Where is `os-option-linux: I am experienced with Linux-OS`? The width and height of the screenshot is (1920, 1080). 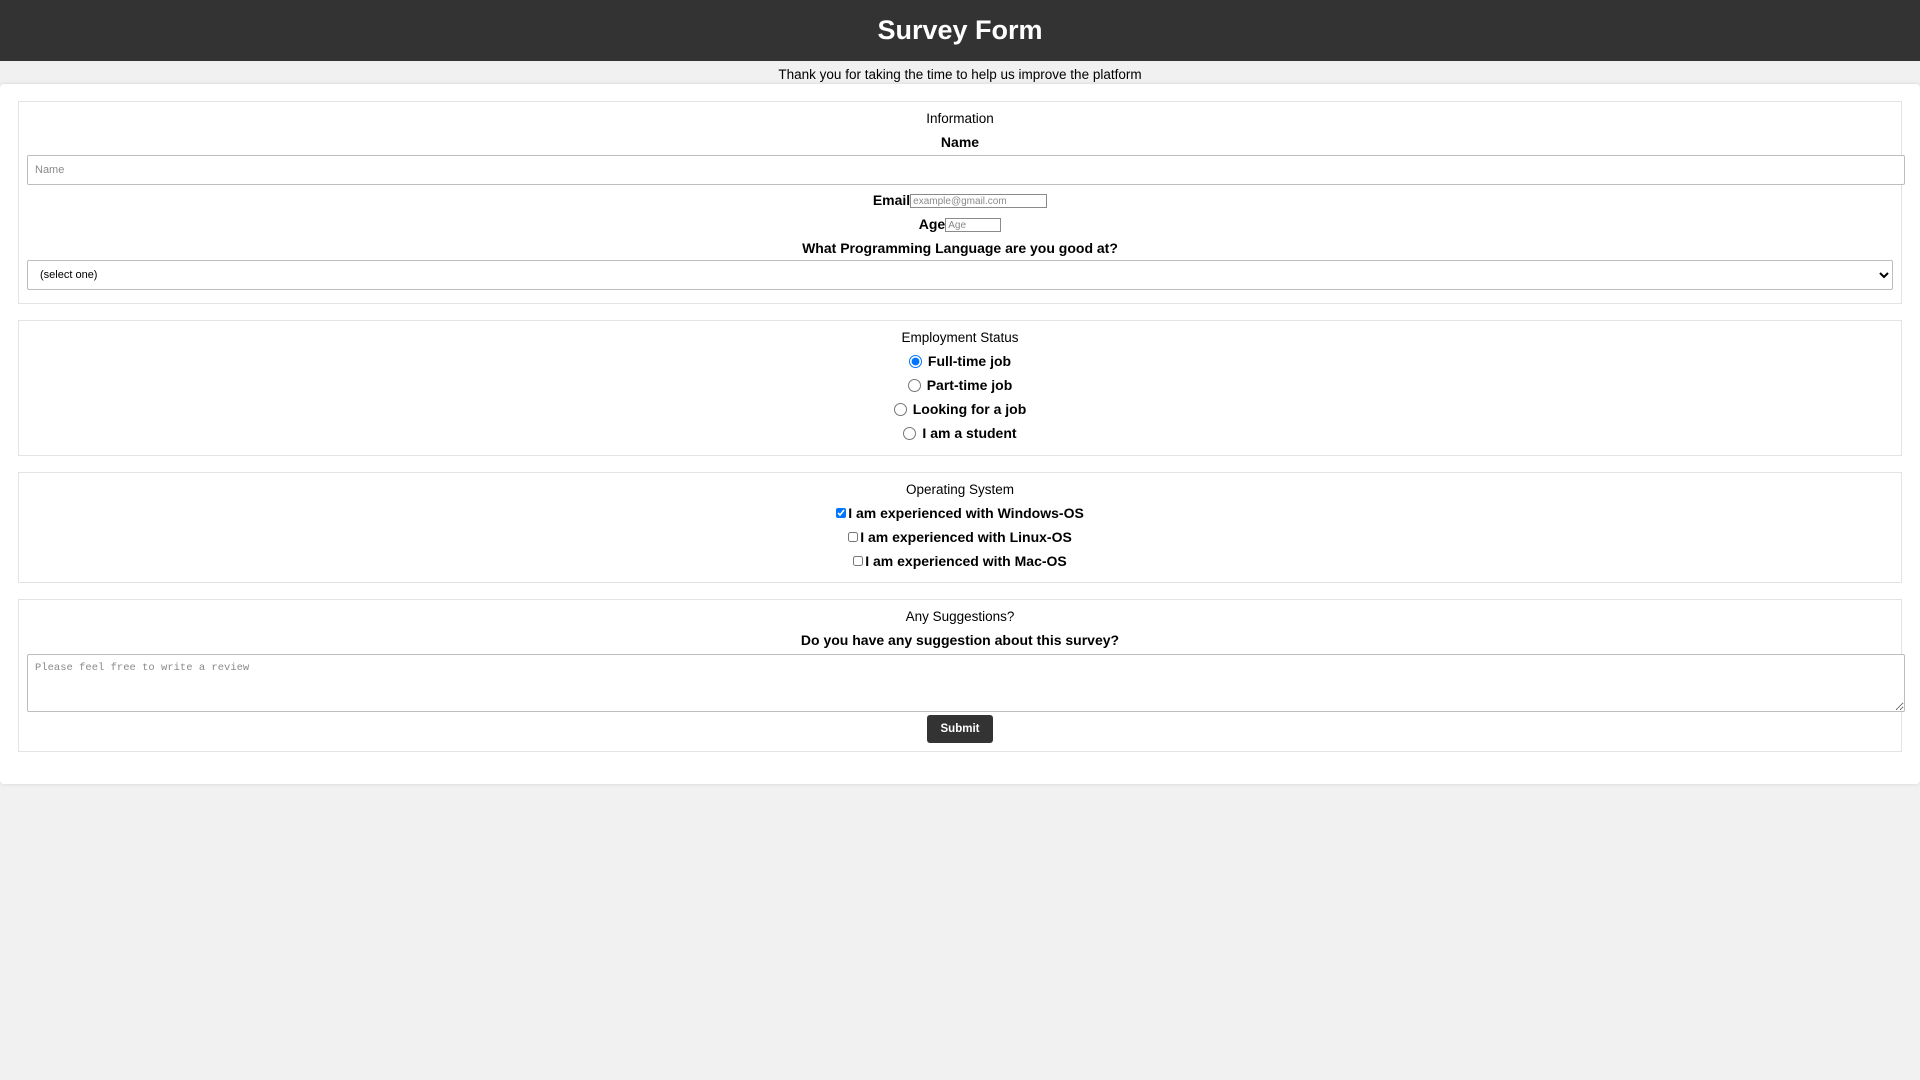 os-option-linux: I am experienced with Linux-OS is located at coordinates (960, 537).